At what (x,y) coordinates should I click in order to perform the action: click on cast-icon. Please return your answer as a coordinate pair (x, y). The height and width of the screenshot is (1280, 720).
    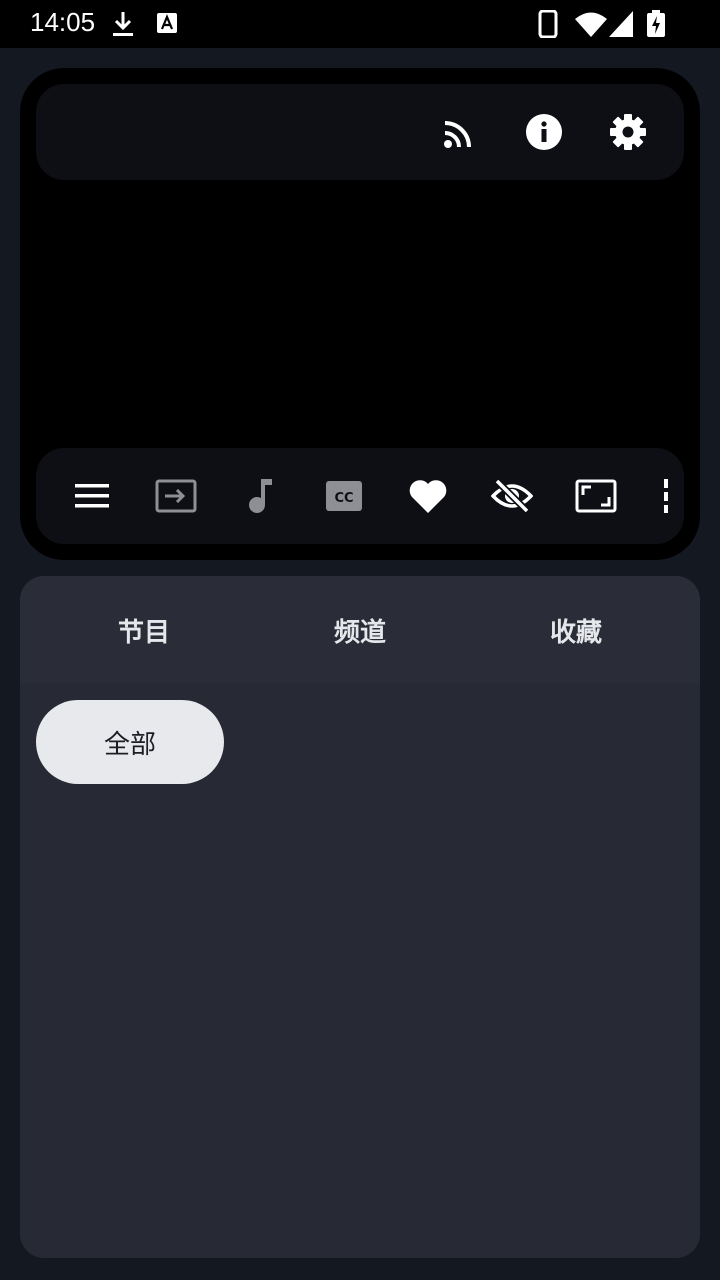
    Looking at the image, I should click on (460, 132).